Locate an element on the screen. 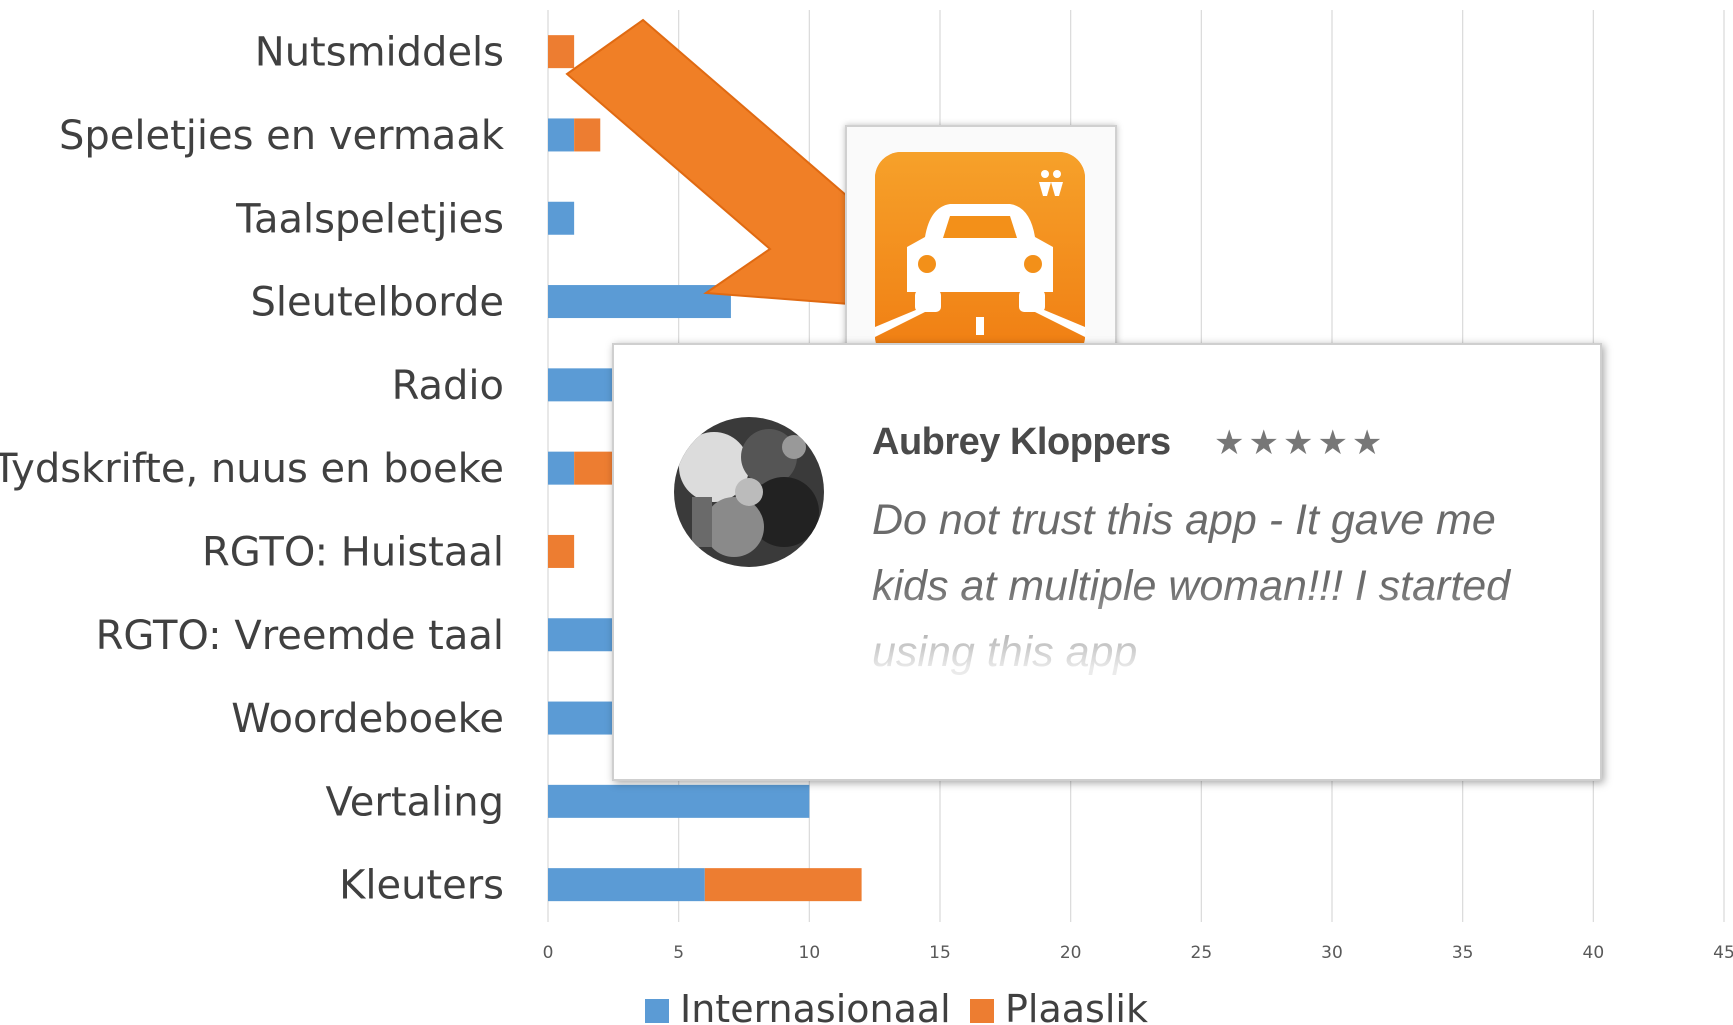 This screenshot has height=1025, width=1733. category-label: Vertaling is located at coordinates (415, 802).